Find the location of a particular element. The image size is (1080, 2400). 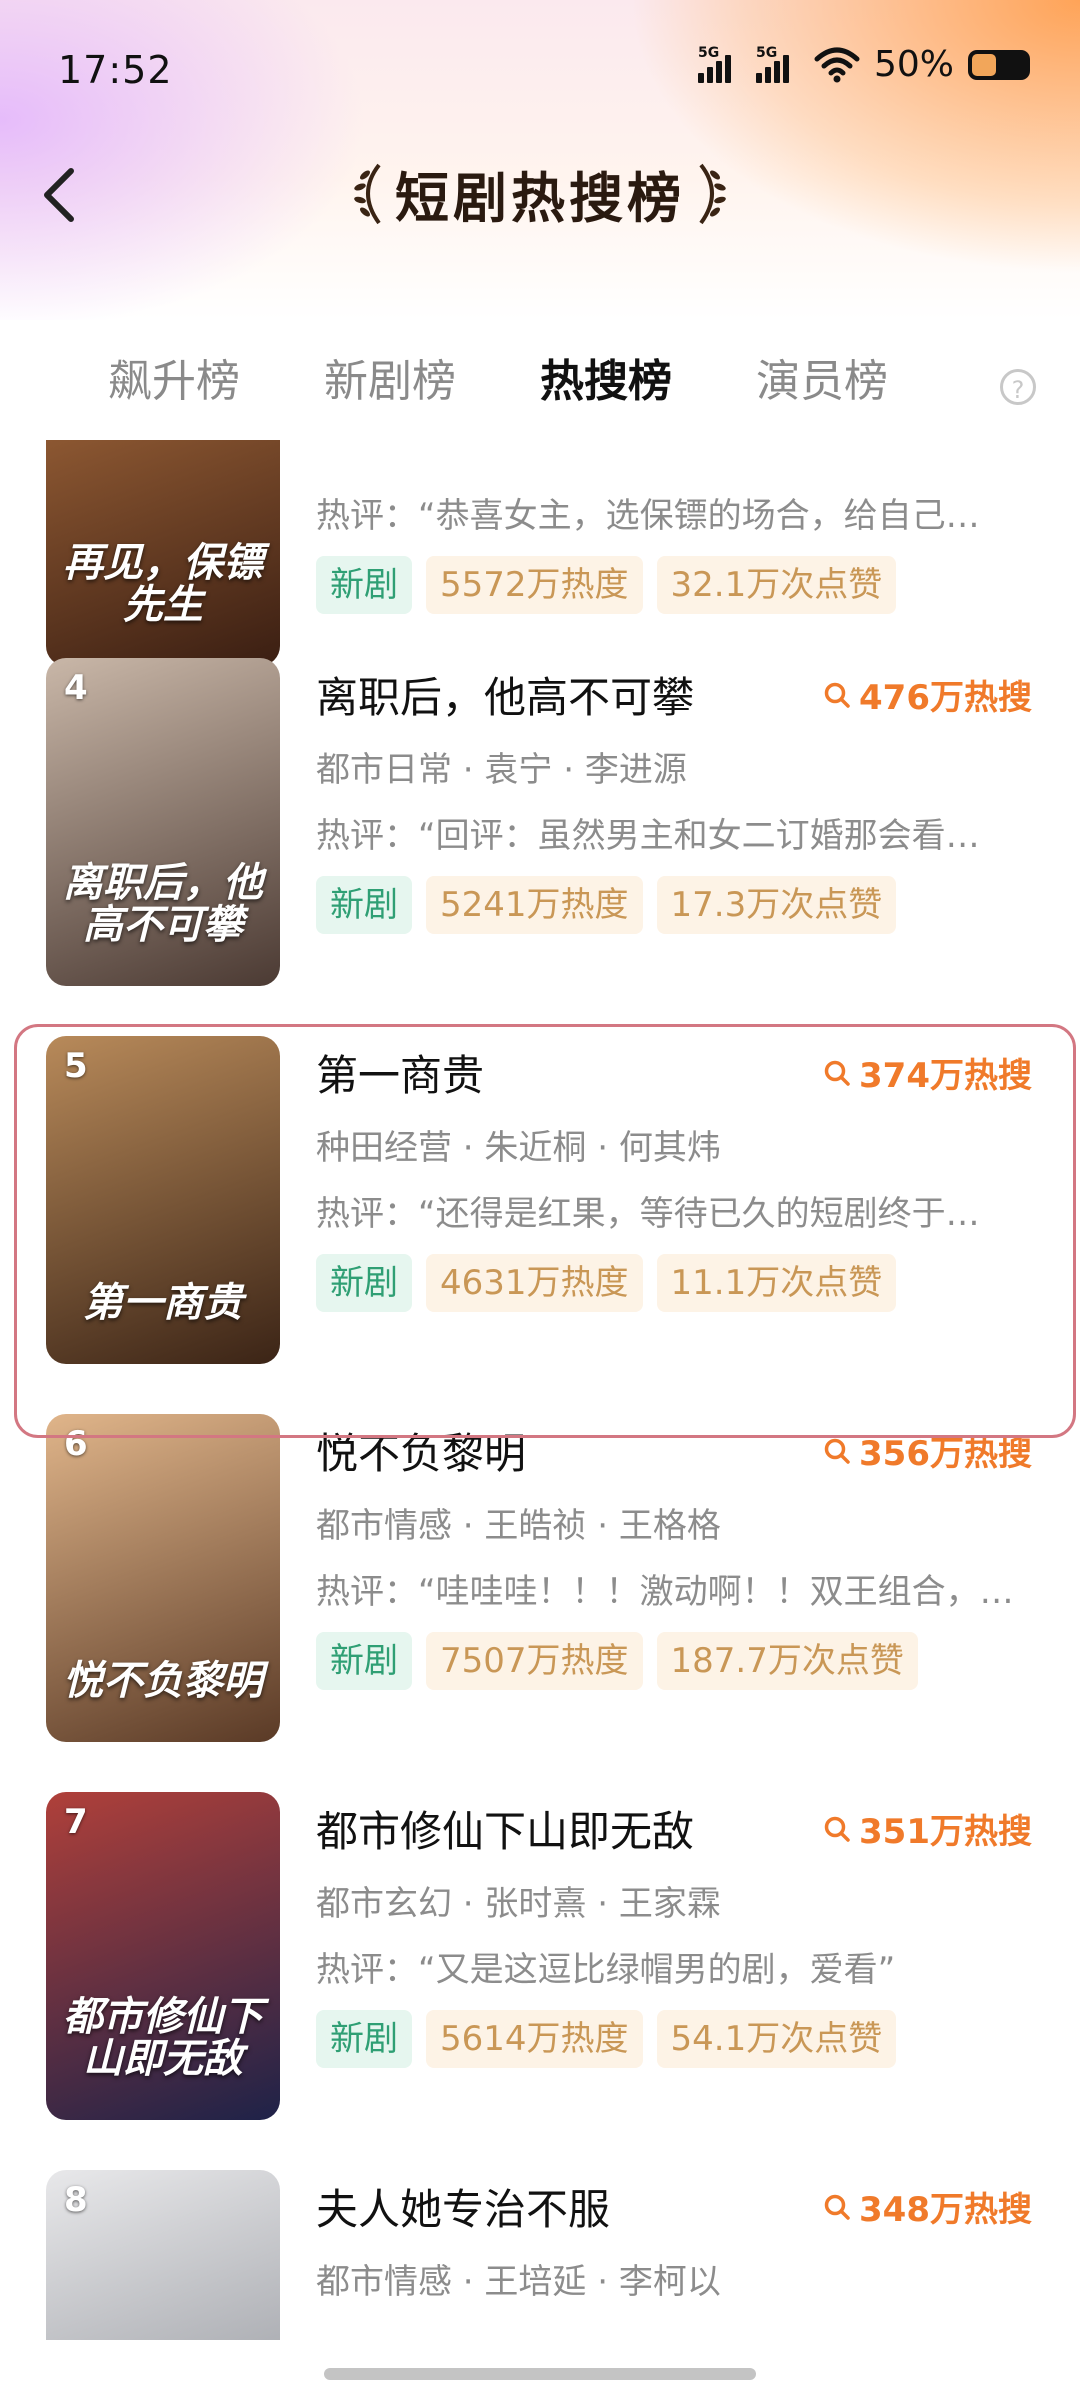

top-nav: 短剧热搜榜 is located at coordinates (540, 195).